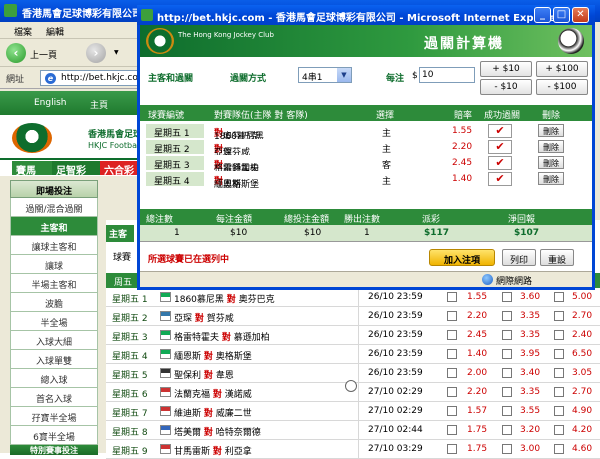  What do you see at coordinates (54, 207) in the screenshot?
I see `sidebar-item: 過關/混合過關` at bounding box center [54, 207].